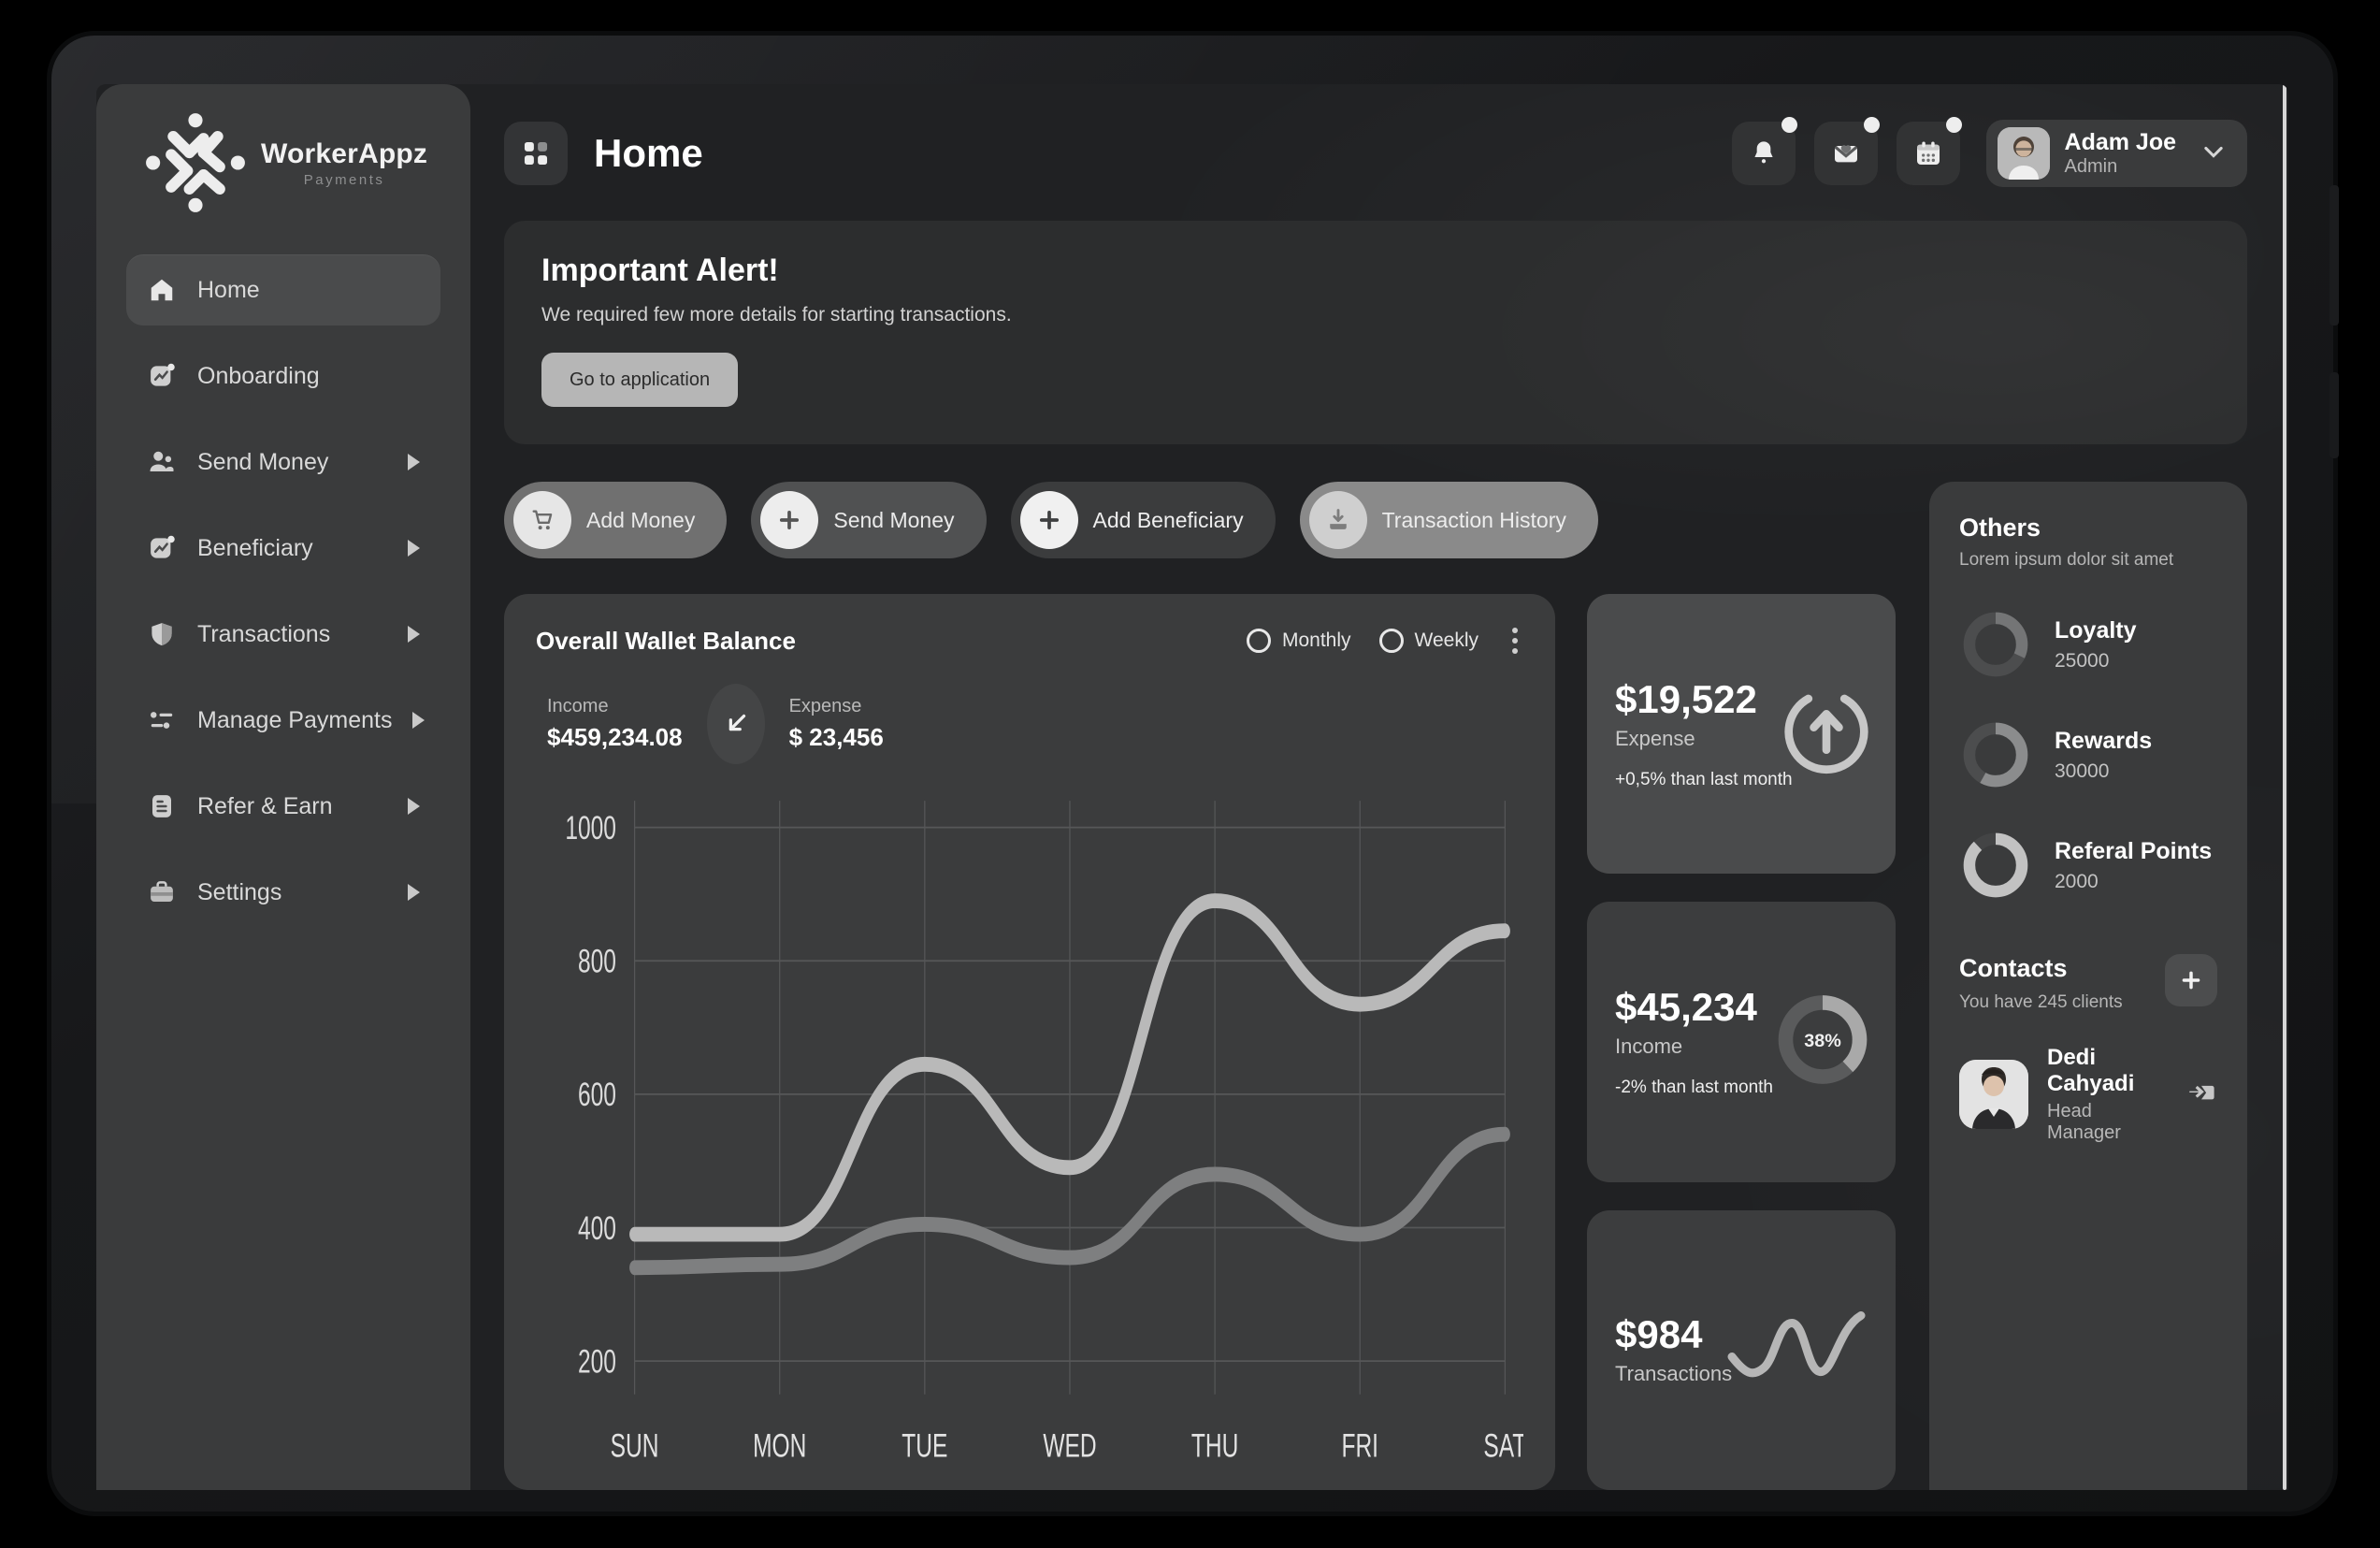 The height and width of the screenshot is (1548, 2380). I want to click on shield-heart-icon, so click(162, 634).